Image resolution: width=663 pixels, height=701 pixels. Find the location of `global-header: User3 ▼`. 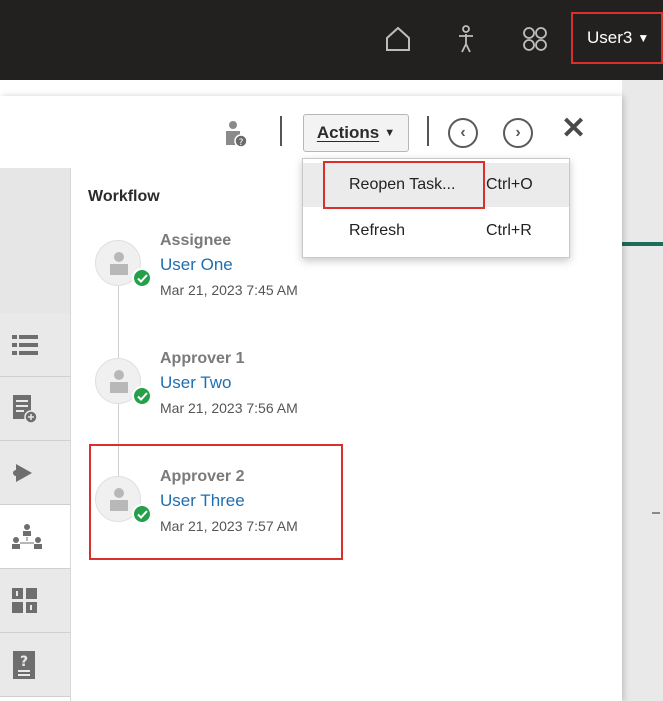

global-header: User3 ▼ is located at coordinates (331, 40).